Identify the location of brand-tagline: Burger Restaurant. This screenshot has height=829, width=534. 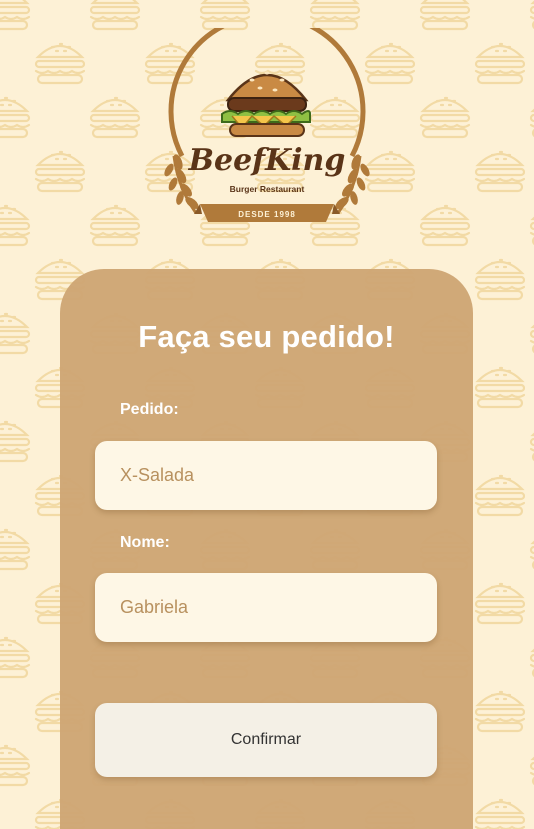
(267, 189).